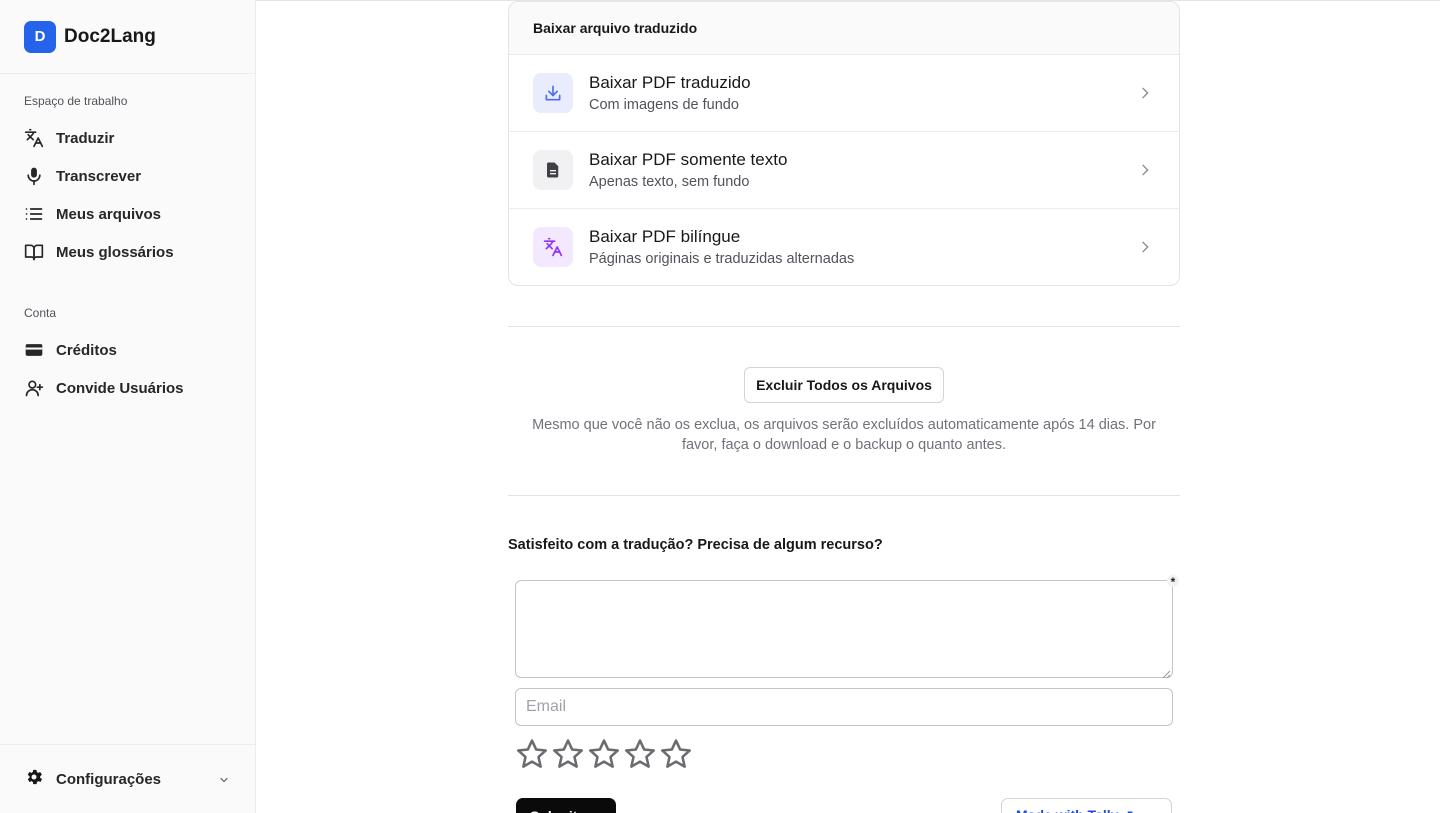  What do you see at coordinates (34, 350) in the screenshot?
I see `credit-card-icon` at bounding box center [34, 350].